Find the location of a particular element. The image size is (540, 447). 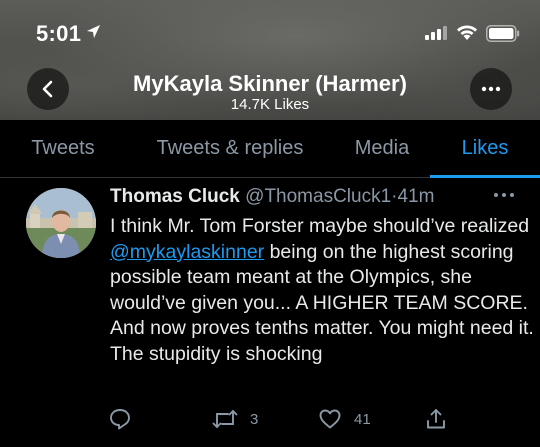

location-arrow-icon is located at coordinates (93, 31).